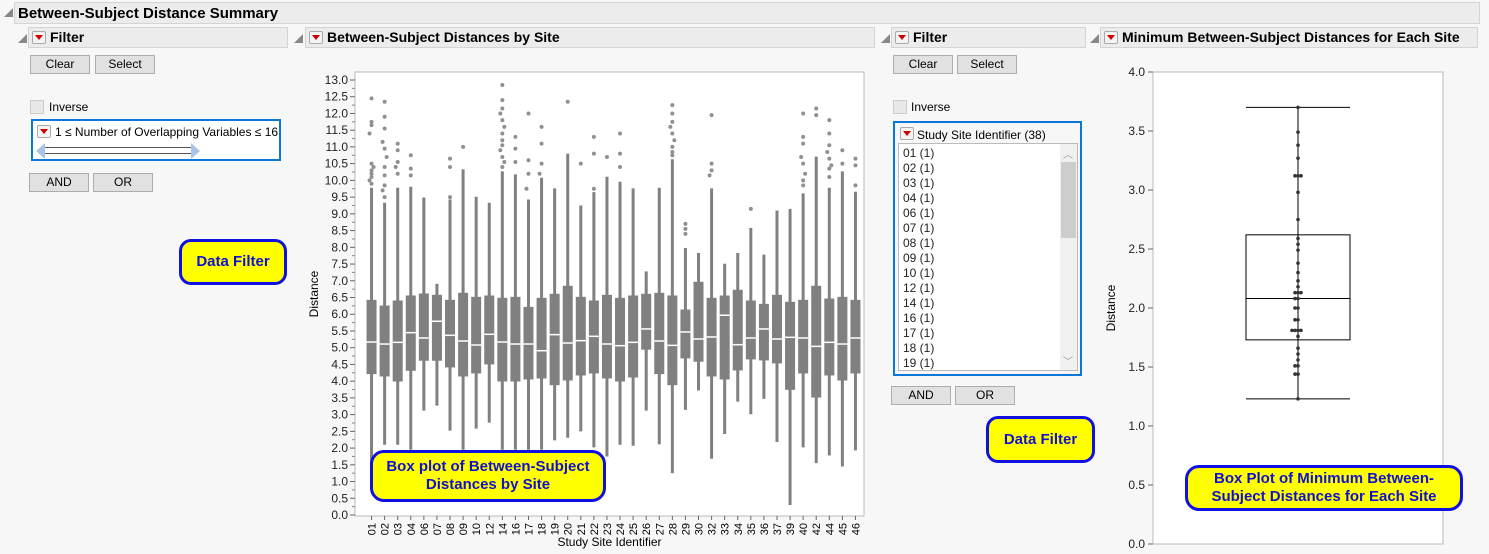  Describe the element at coordinates (339, 264) in the screenshot. I see `y-tick-label: 7.5` at that location.